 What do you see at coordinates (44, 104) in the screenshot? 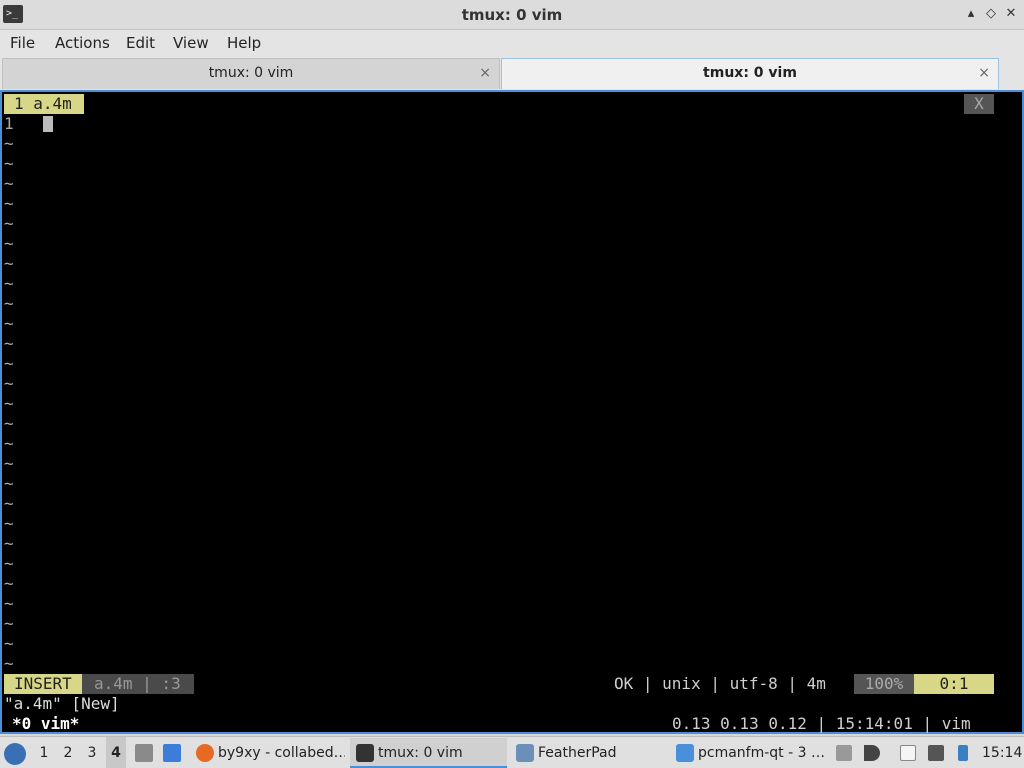
I see `vim-tabline-tab: 1 a.4m` at bounding box center [44, 104].